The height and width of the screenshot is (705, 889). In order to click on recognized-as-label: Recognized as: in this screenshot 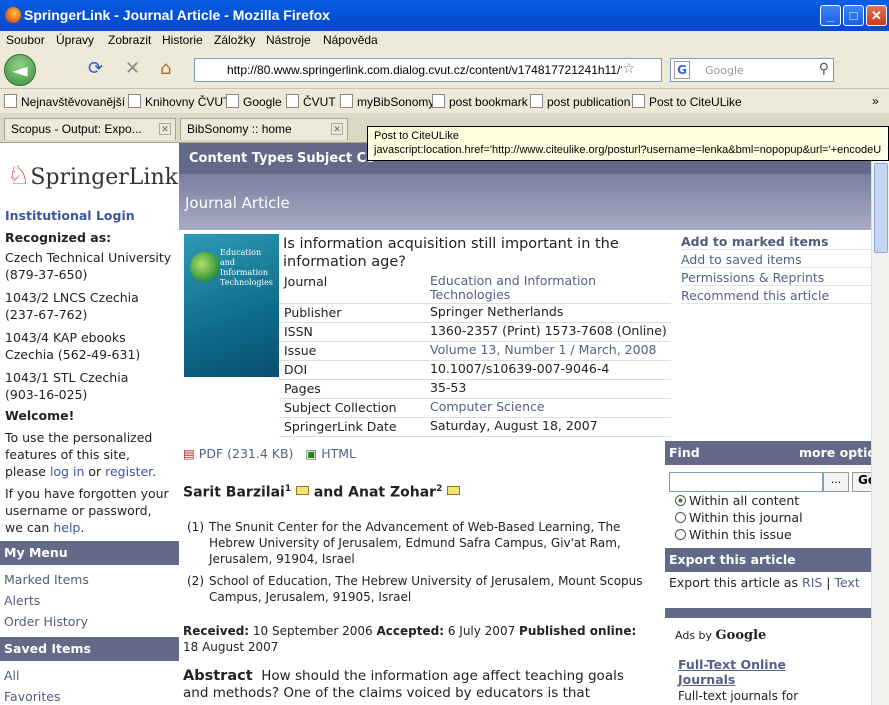, I will do `click(58, 237)`.